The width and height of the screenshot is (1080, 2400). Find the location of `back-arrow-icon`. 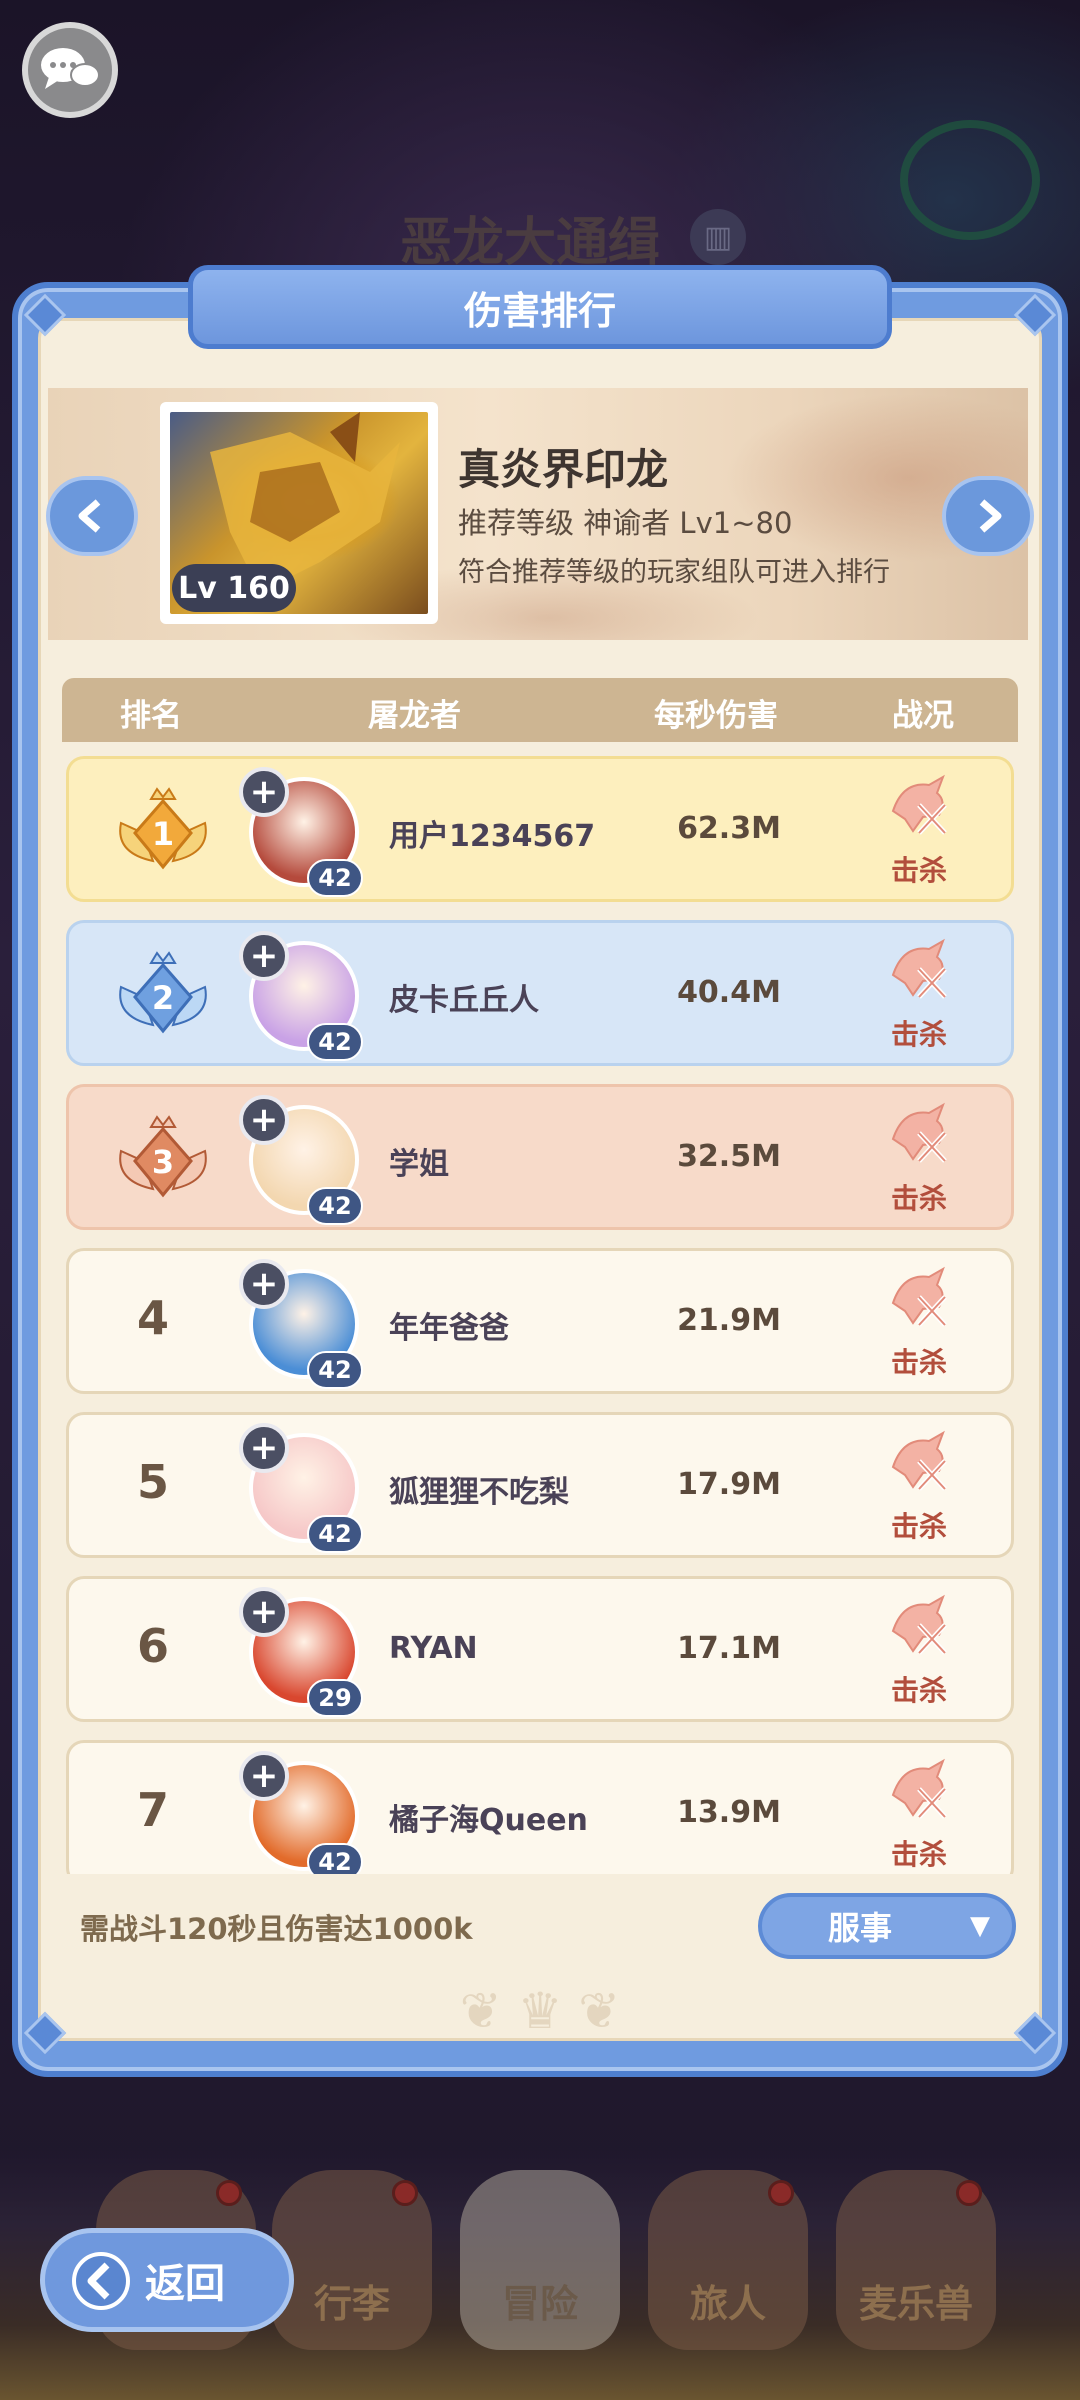

back-arrow-icon is located at coordinates (101, 2281).